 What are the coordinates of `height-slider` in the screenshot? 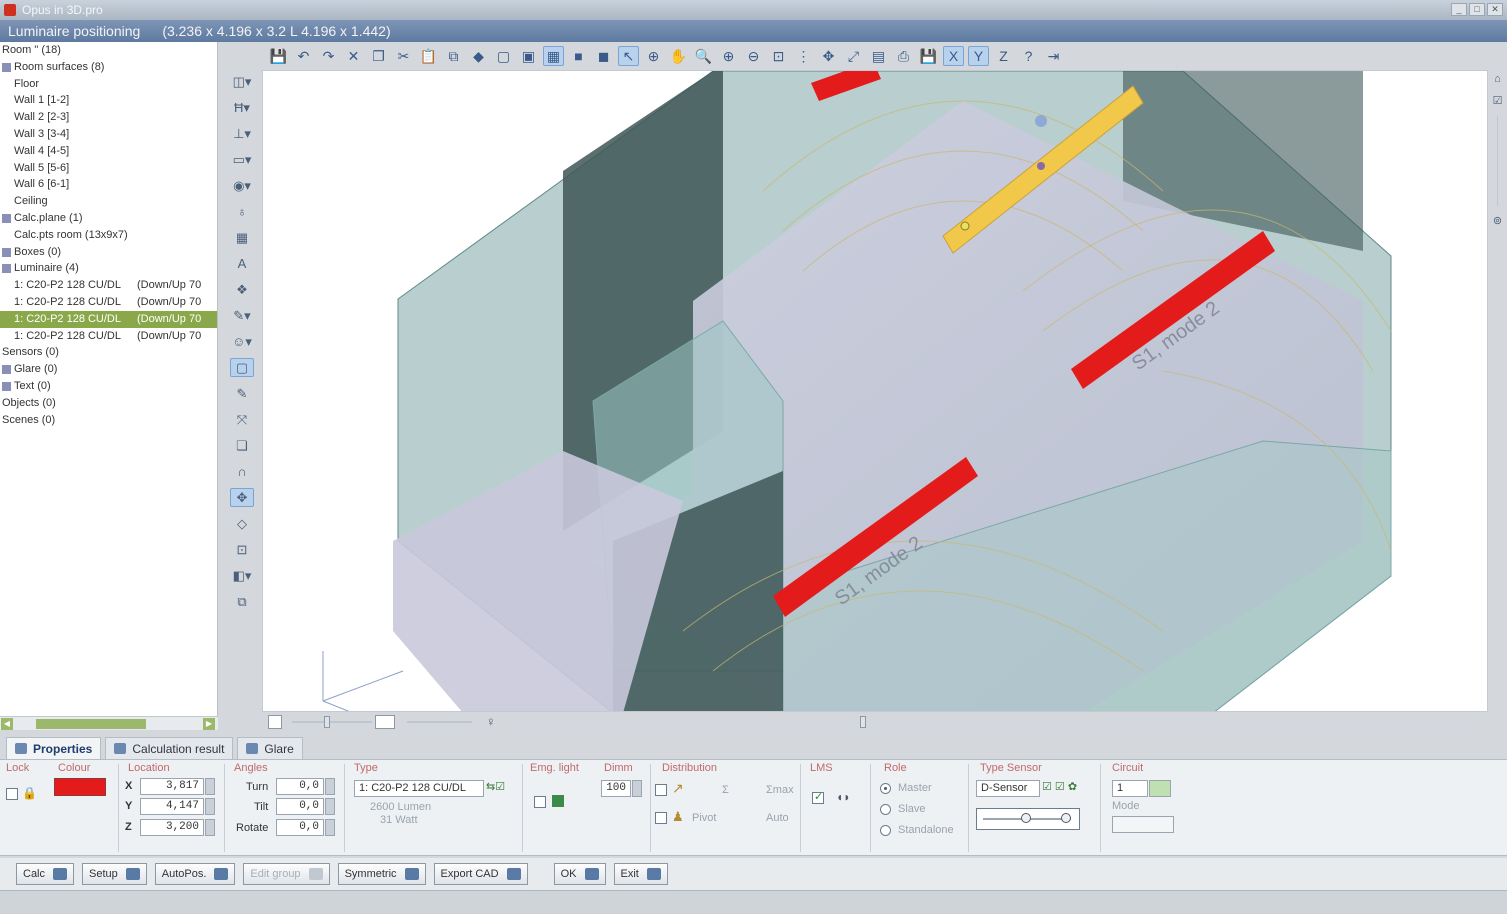 It's located at (332, 722).